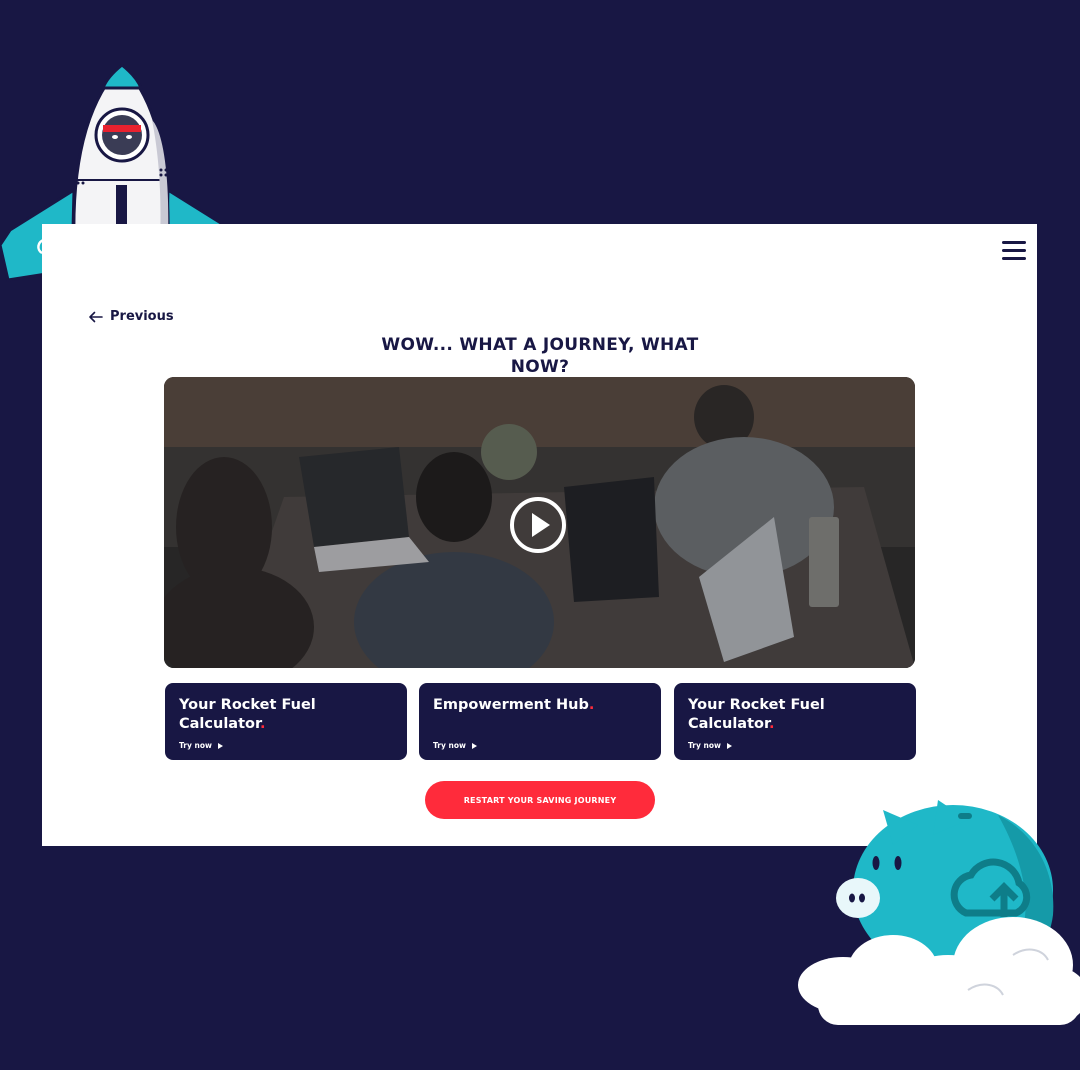  I want to click on menu-icon, so click(1014, 250).